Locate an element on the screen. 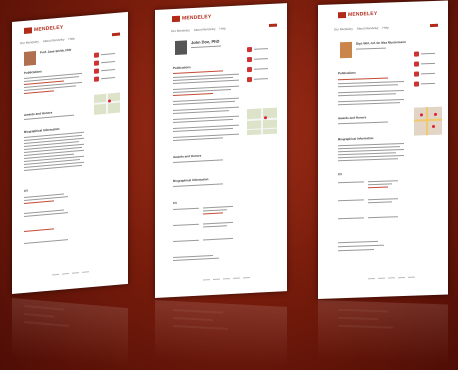  profile-name: John Doe, PhD is located at coordinates (205, 42).